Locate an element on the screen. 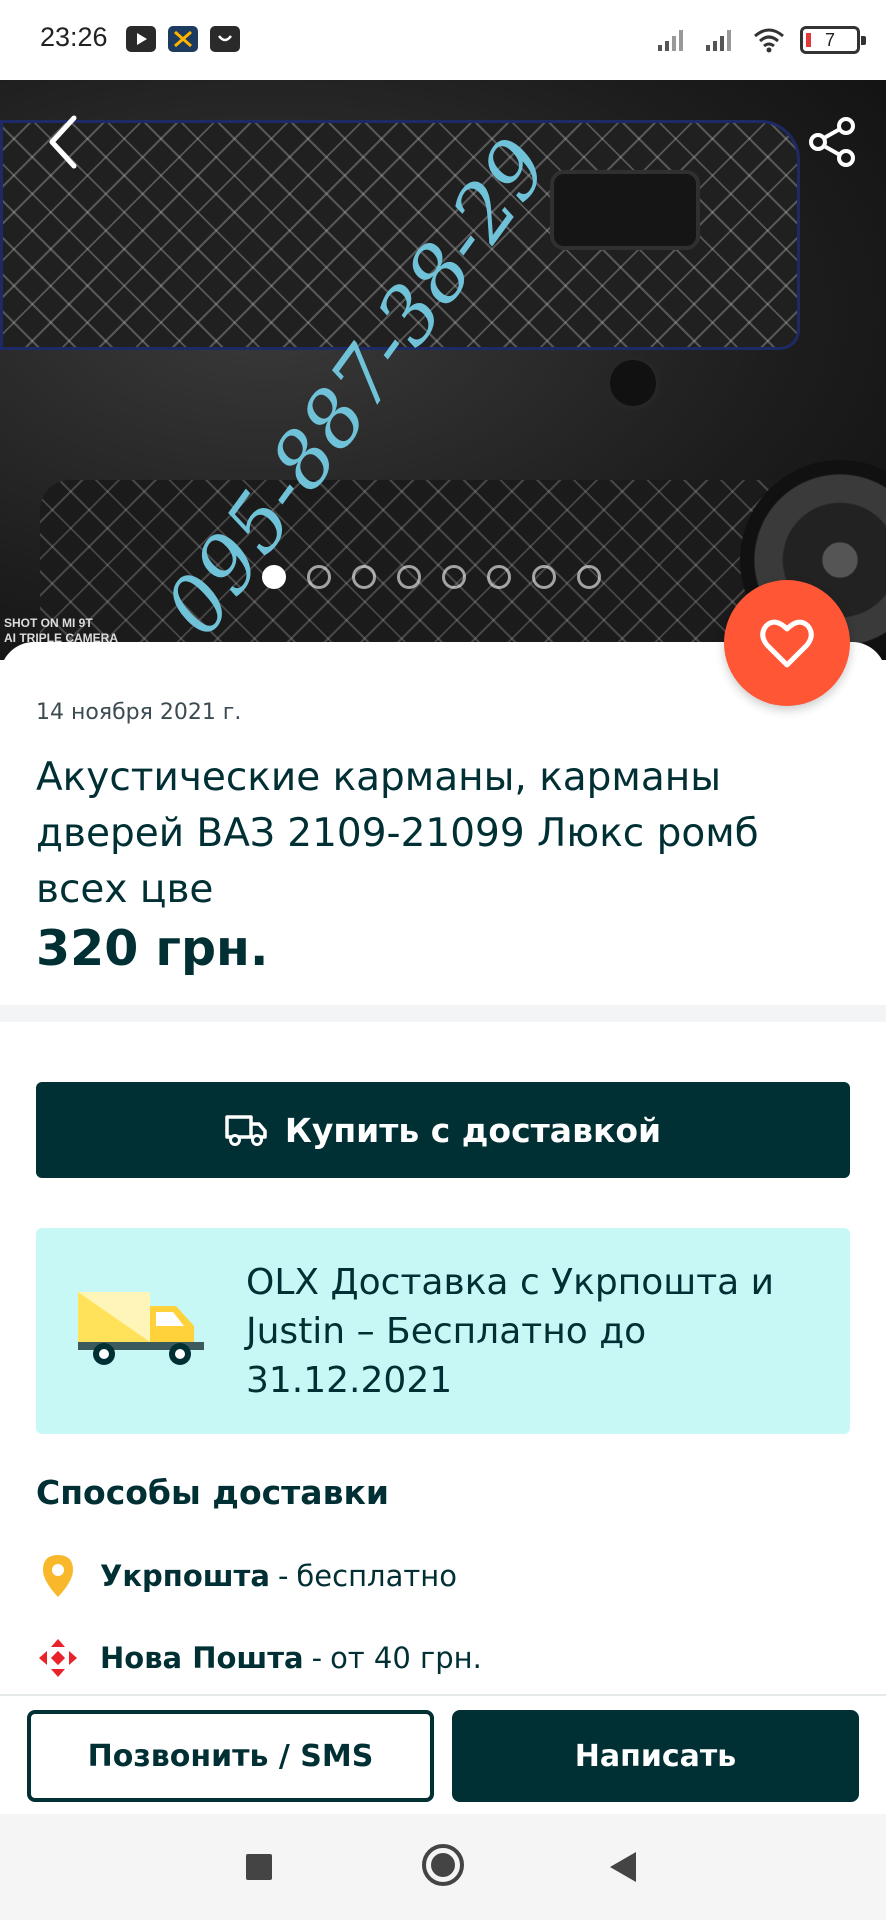 The height and width of the screenshot is (1920, 886). system-navigation-bar is located at coordinates (443, 1867).